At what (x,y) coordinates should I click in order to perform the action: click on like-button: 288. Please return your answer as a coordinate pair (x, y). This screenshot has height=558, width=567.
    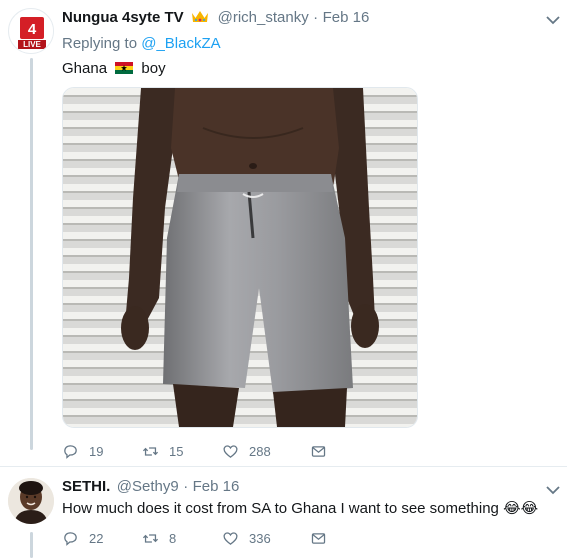
    Looking at the image, I should click on (266, 451).